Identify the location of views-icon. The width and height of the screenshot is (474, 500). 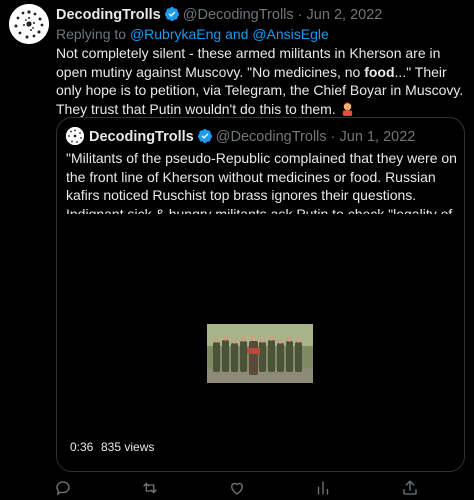
(323, 488).